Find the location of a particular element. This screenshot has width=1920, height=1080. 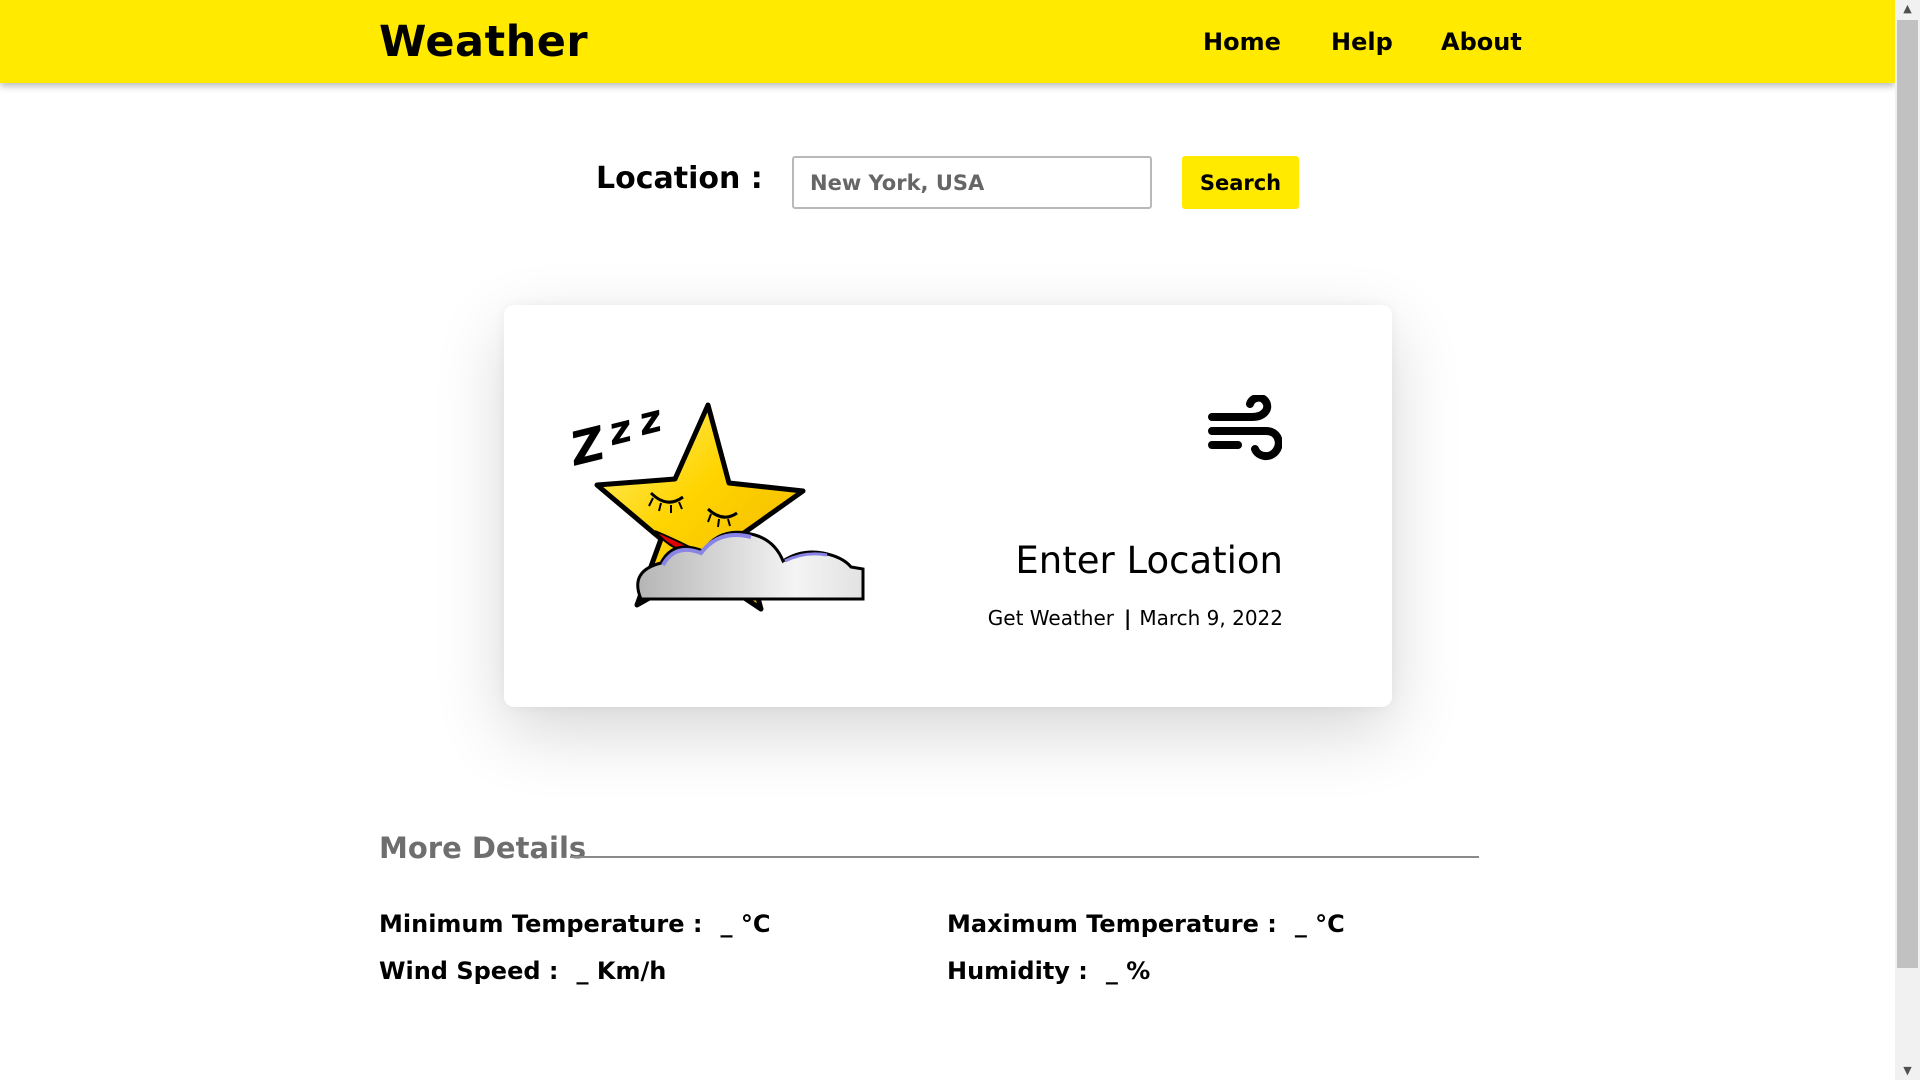

brand-logo: Weather is located at coordinates (483, 42).